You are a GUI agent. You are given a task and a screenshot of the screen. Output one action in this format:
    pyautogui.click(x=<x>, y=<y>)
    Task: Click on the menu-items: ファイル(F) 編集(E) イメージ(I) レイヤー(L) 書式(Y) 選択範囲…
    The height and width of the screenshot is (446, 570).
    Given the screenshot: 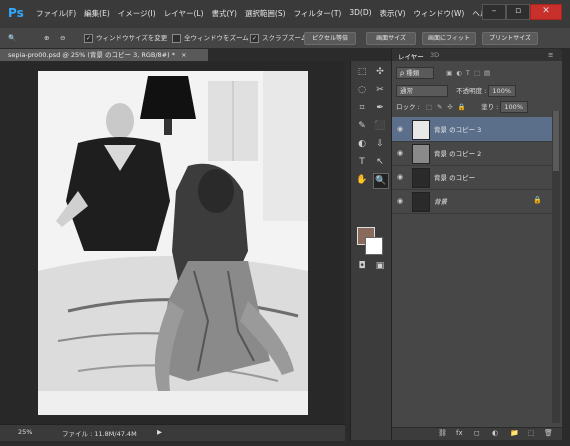 What is the action you would take?
    pyautogui.click(x=265, y=13)
    